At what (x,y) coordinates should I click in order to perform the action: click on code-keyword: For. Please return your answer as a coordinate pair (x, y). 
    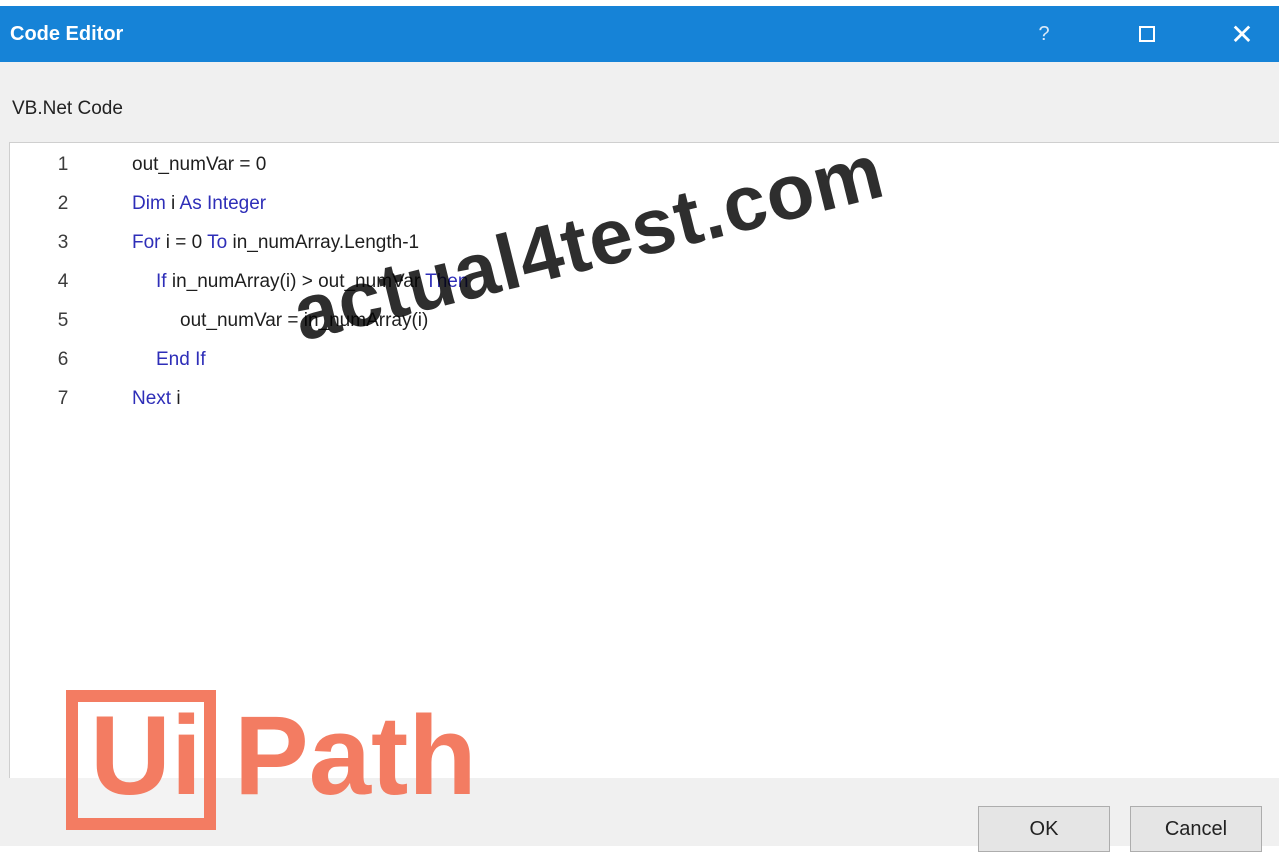
    Looking at the image, I should click on (146, 242).